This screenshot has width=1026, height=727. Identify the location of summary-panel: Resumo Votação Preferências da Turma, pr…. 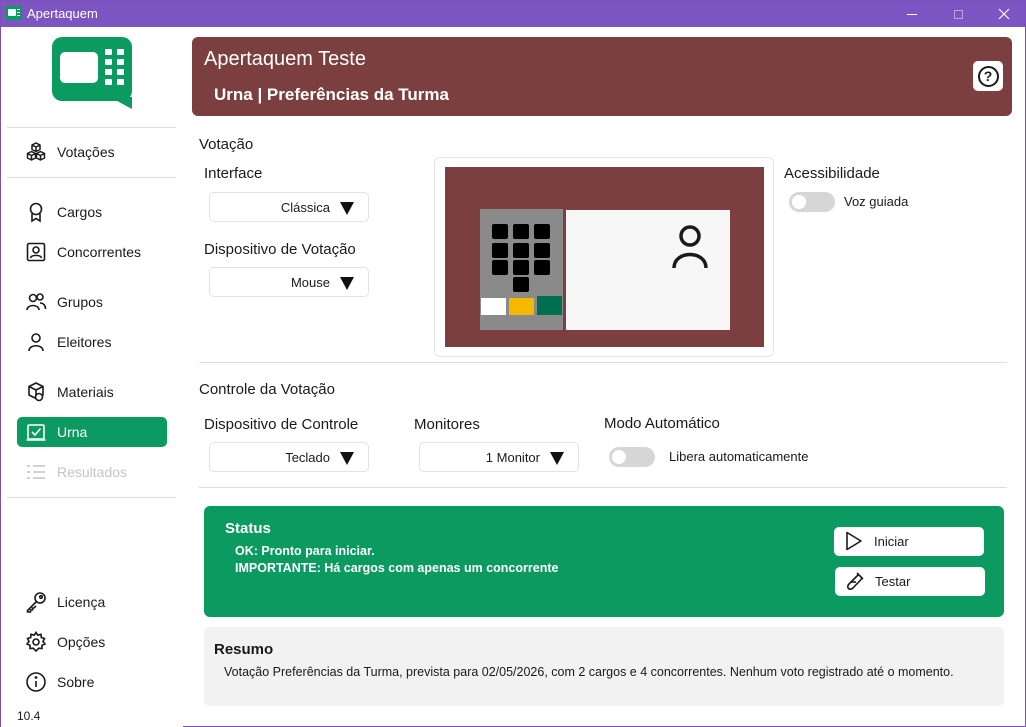
(604, 666).